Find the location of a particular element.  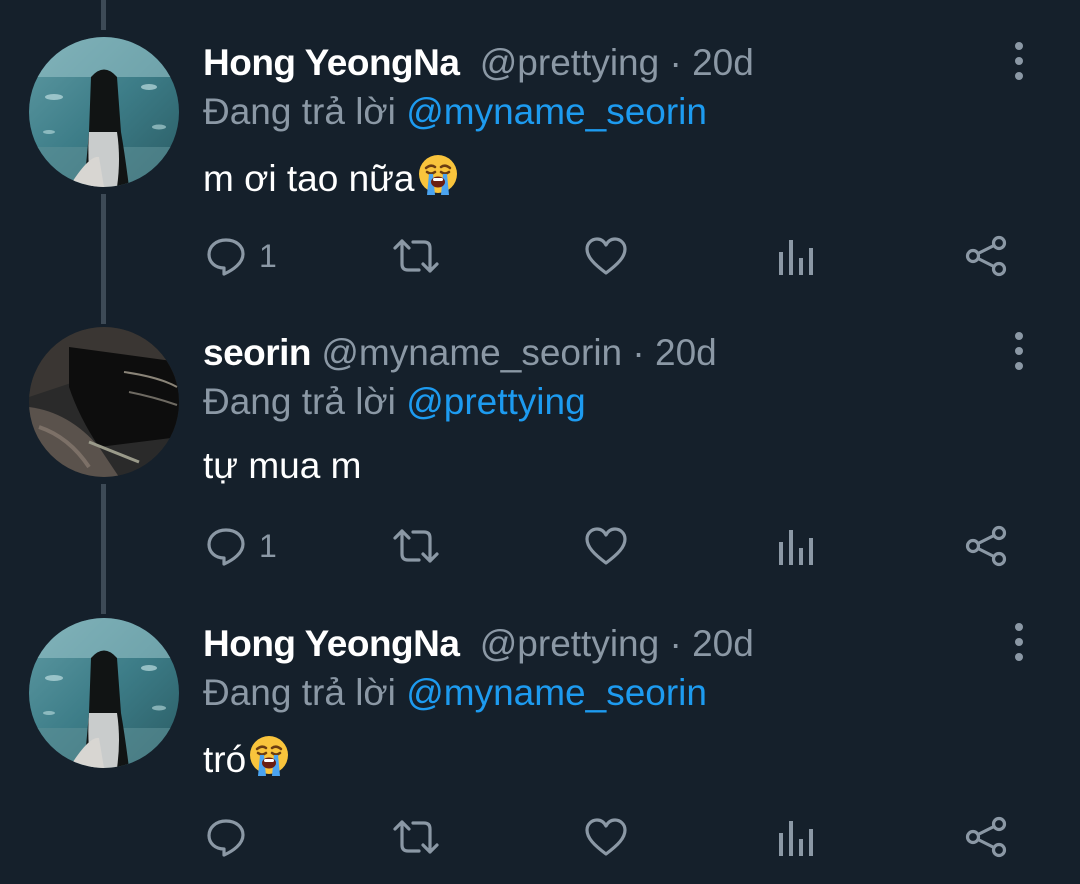

replying-to: Đang trả lời @prettying is located at coordinates (394, 402).